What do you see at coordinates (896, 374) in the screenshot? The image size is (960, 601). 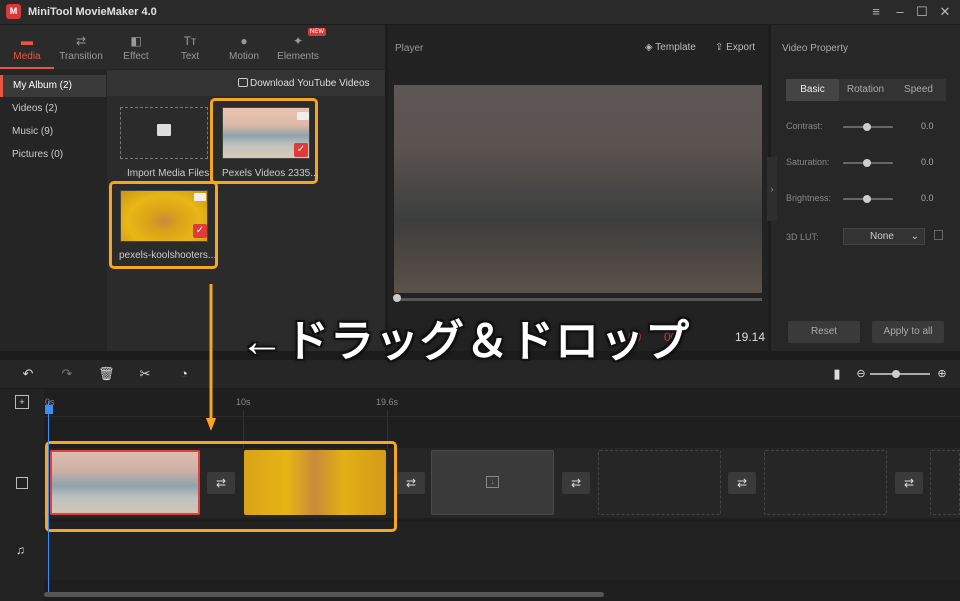 I see `zoom-knob` at bounding box center [896, 374].